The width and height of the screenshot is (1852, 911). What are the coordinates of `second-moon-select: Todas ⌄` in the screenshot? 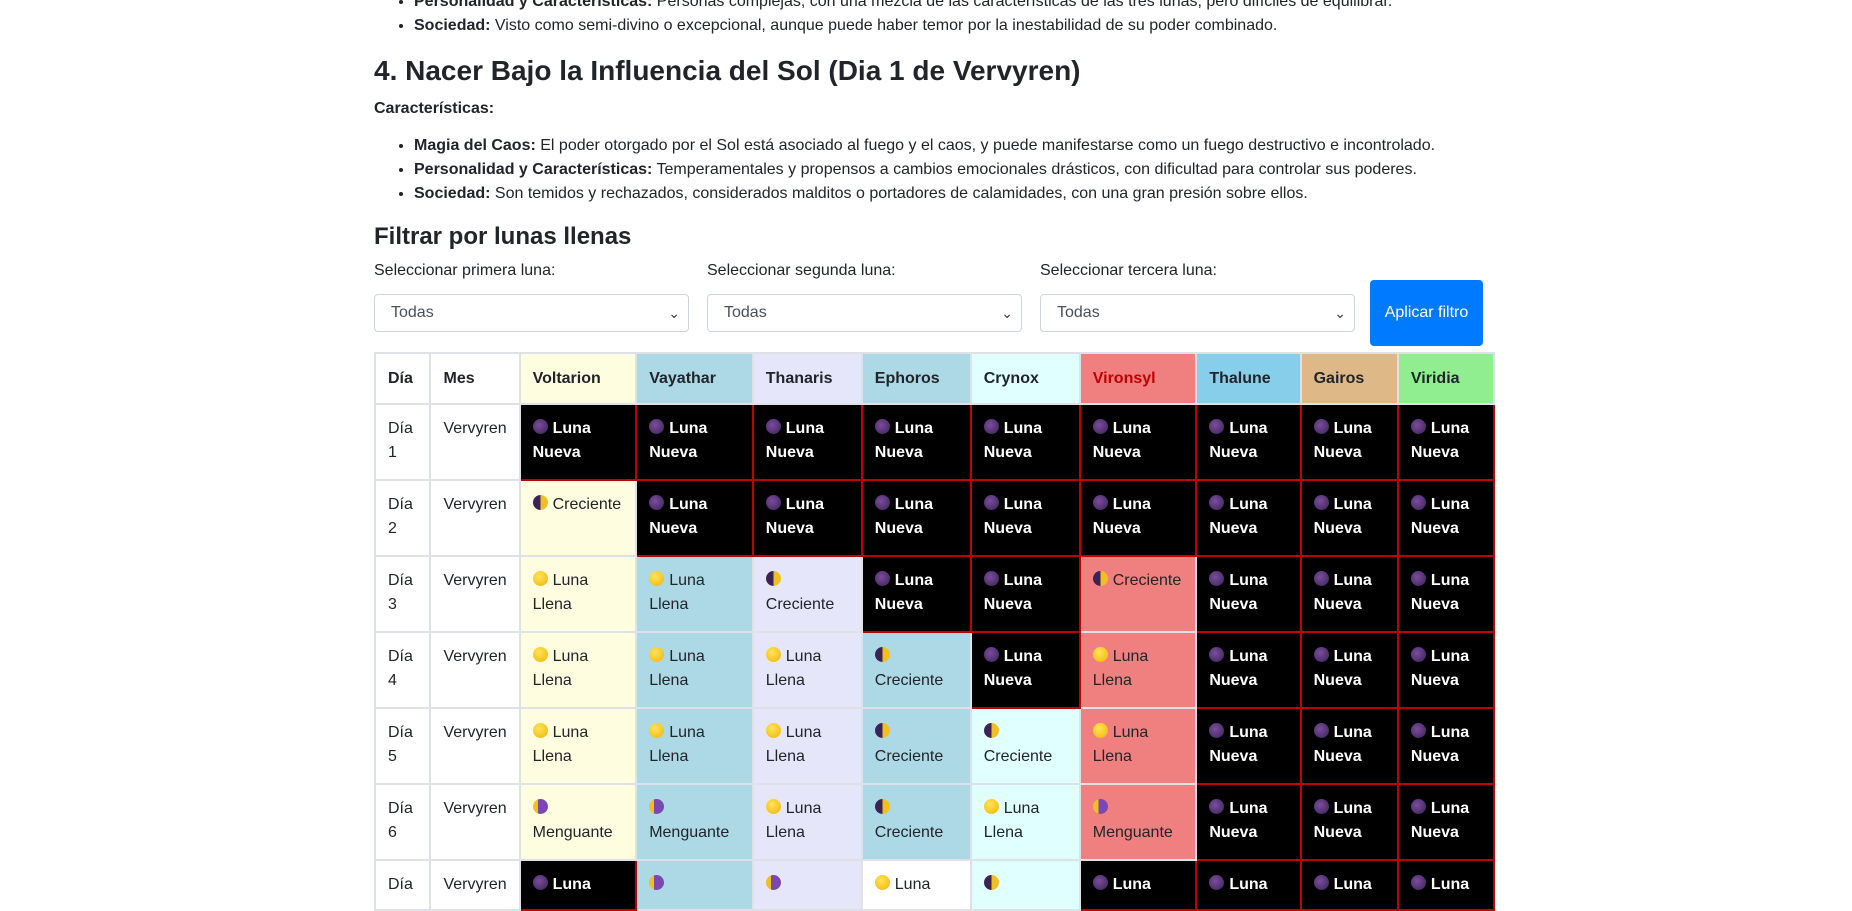 It's located at (864, 313).